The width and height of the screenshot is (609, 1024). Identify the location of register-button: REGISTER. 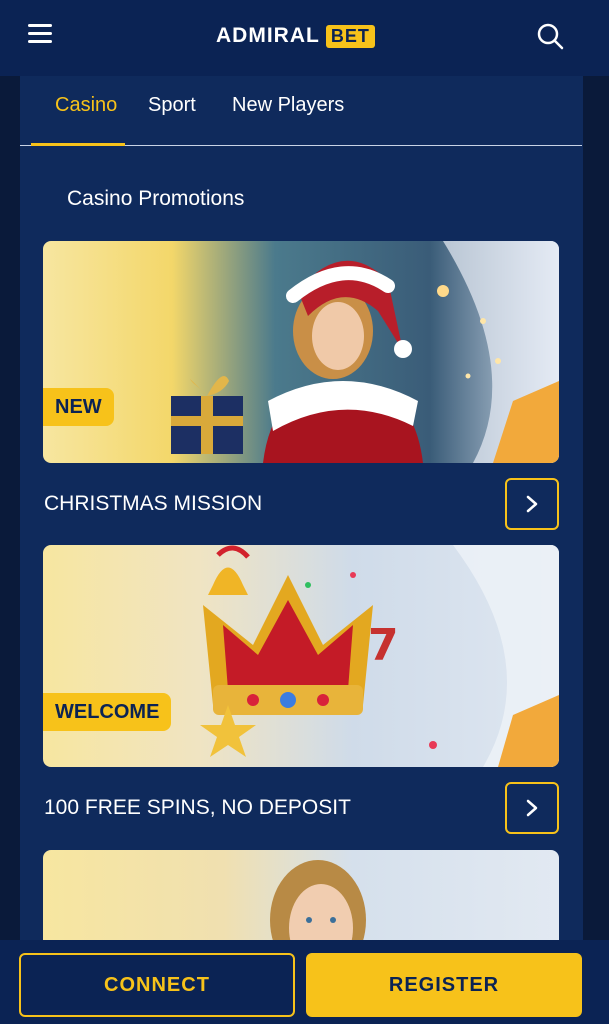
(444, 985).